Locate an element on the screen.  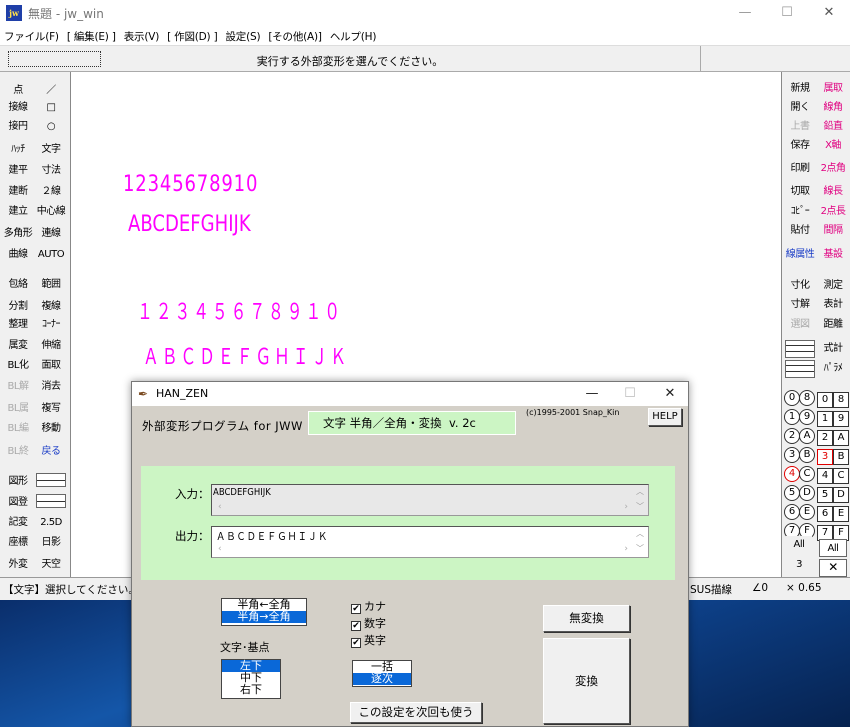
convert-button: 変換 is located at coordinates (586, 681).